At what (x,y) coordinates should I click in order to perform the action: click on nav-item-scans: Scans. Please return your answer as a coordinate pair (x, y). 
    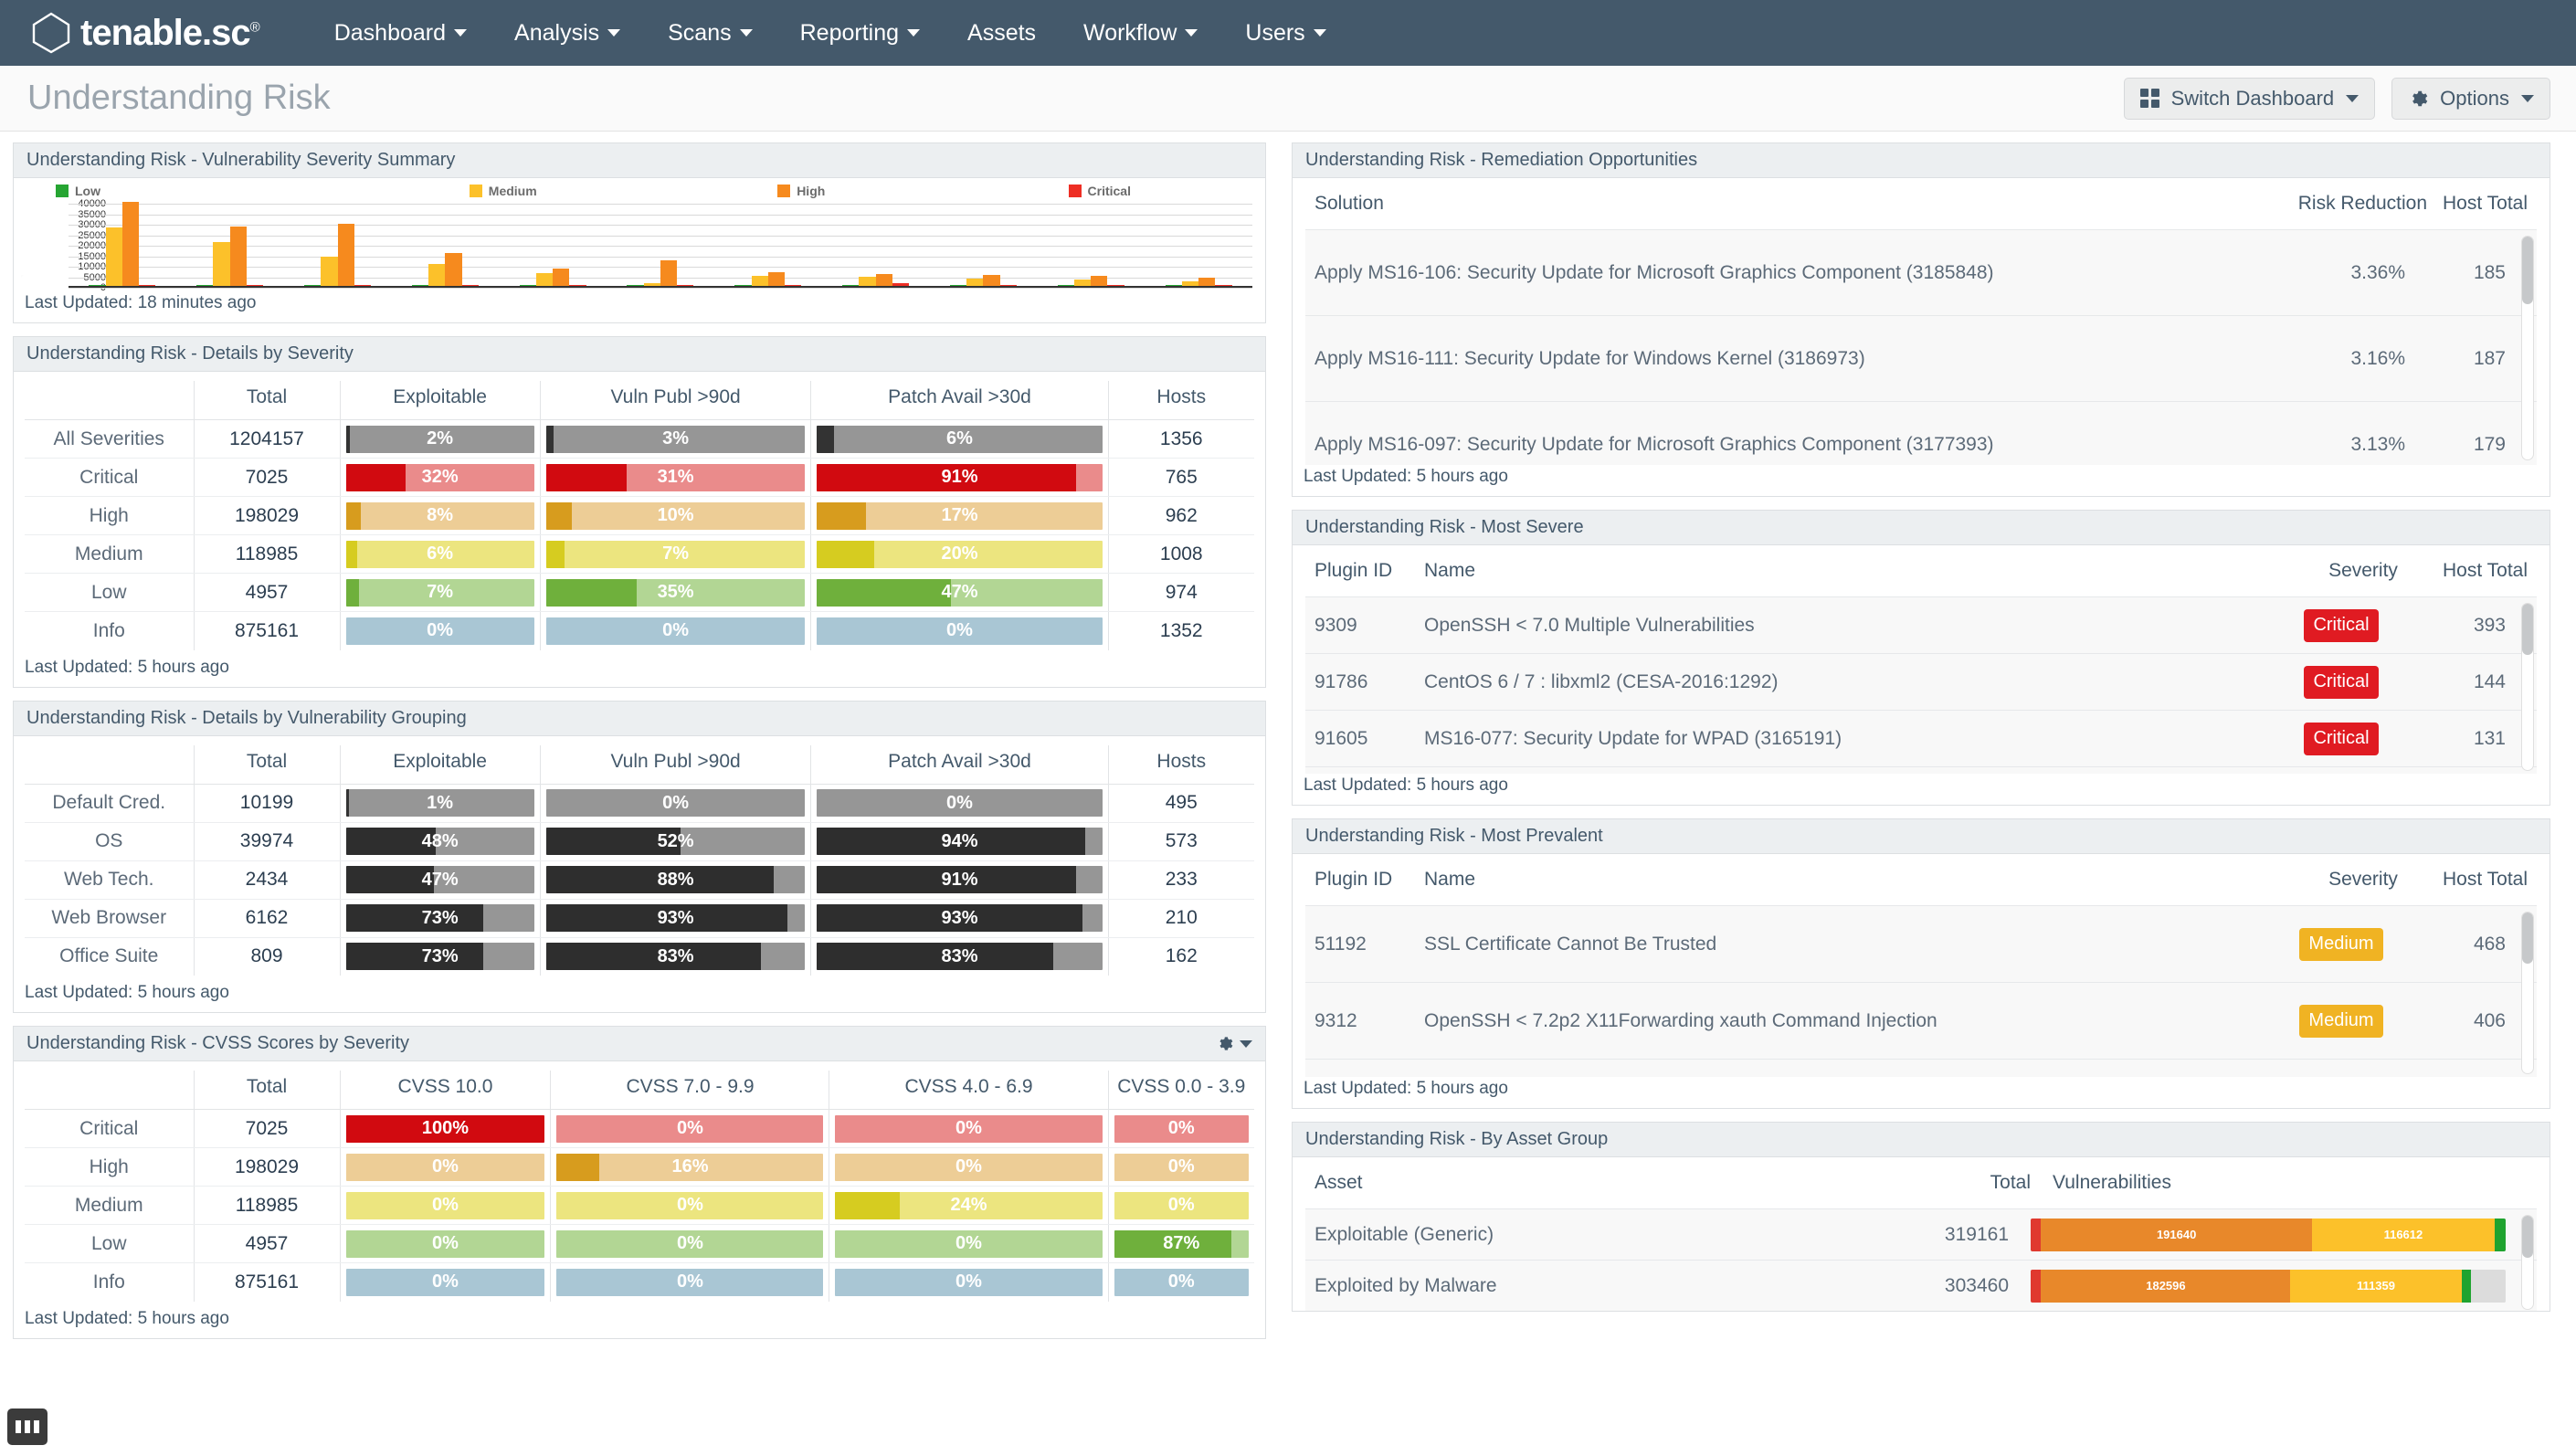
    Looking at the image, I should click on (710, 33).